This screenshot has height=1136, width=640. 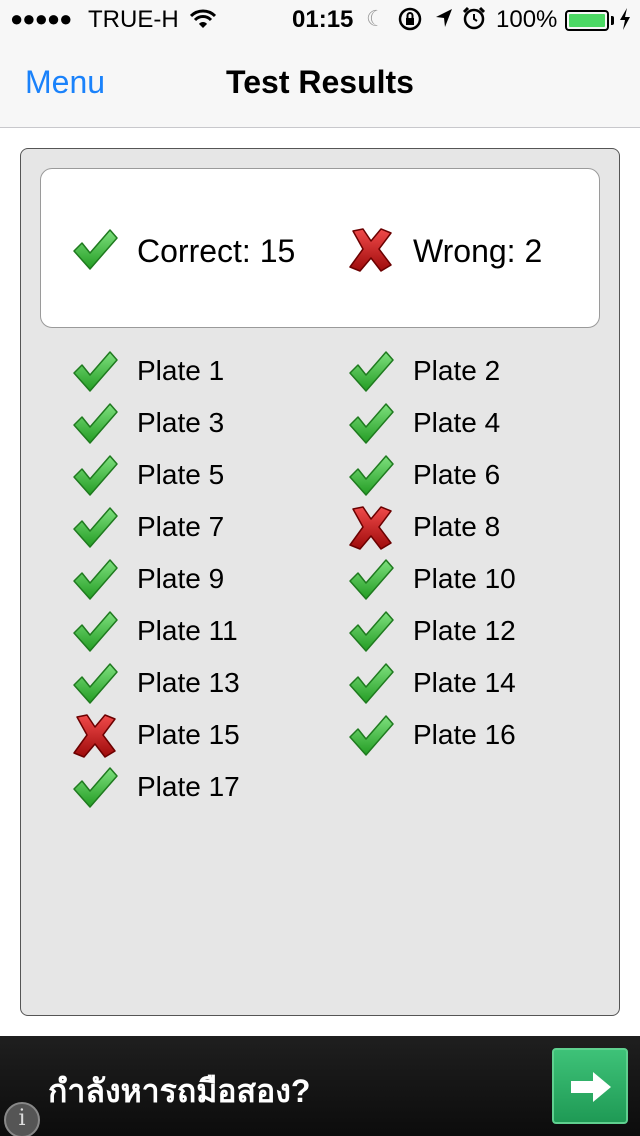 I want to click on orientation-lock-icon, so click(x=410, y=22).